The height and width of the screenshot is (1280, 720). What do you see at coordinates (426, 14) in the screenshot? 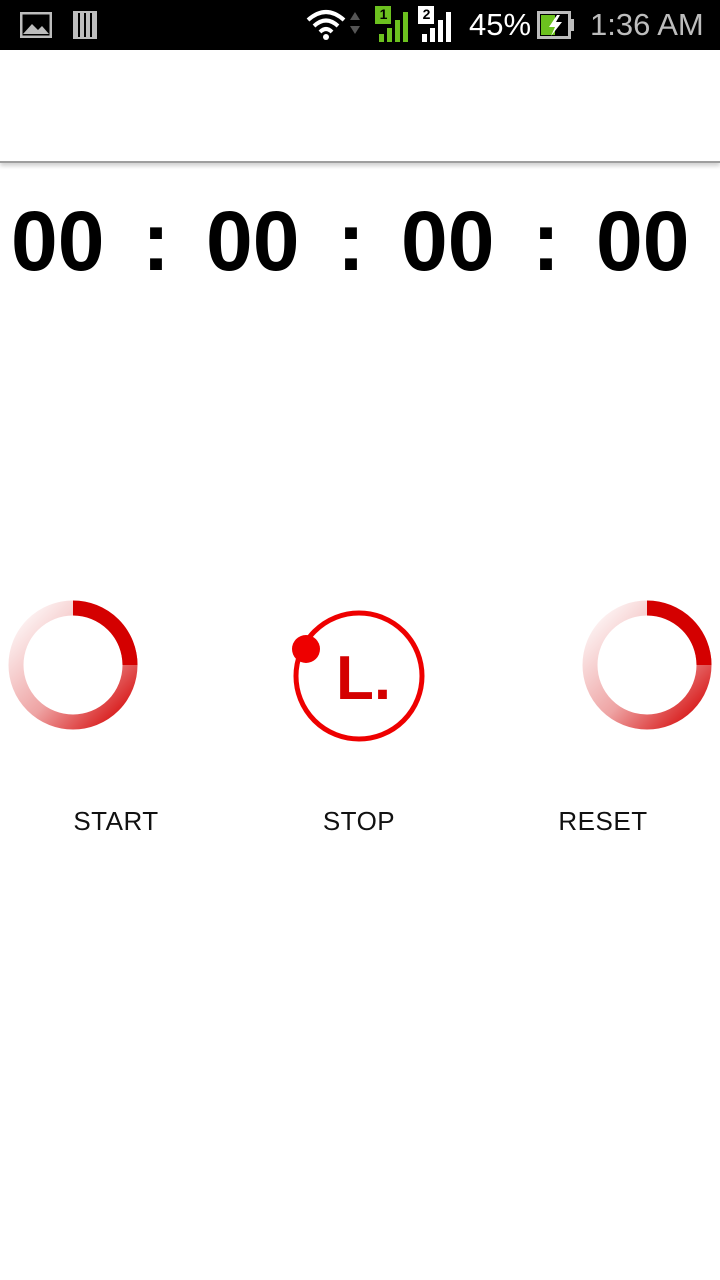
I see `sim2-label: 2` at bounding box center [426, 14].